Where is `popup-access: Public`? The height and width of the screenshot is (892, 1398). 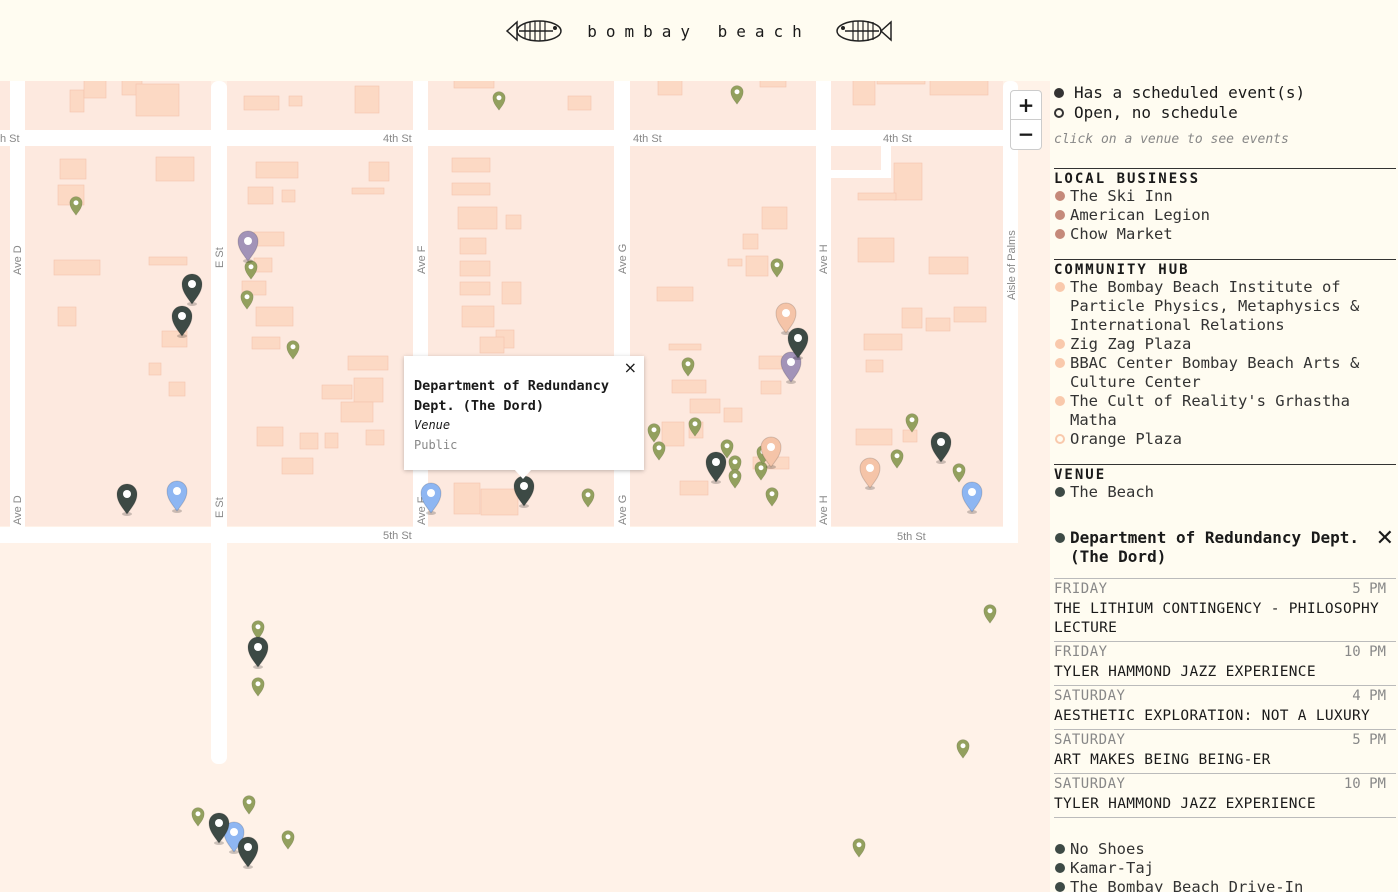 popup-access: Public is located at coordinates (436, 445).